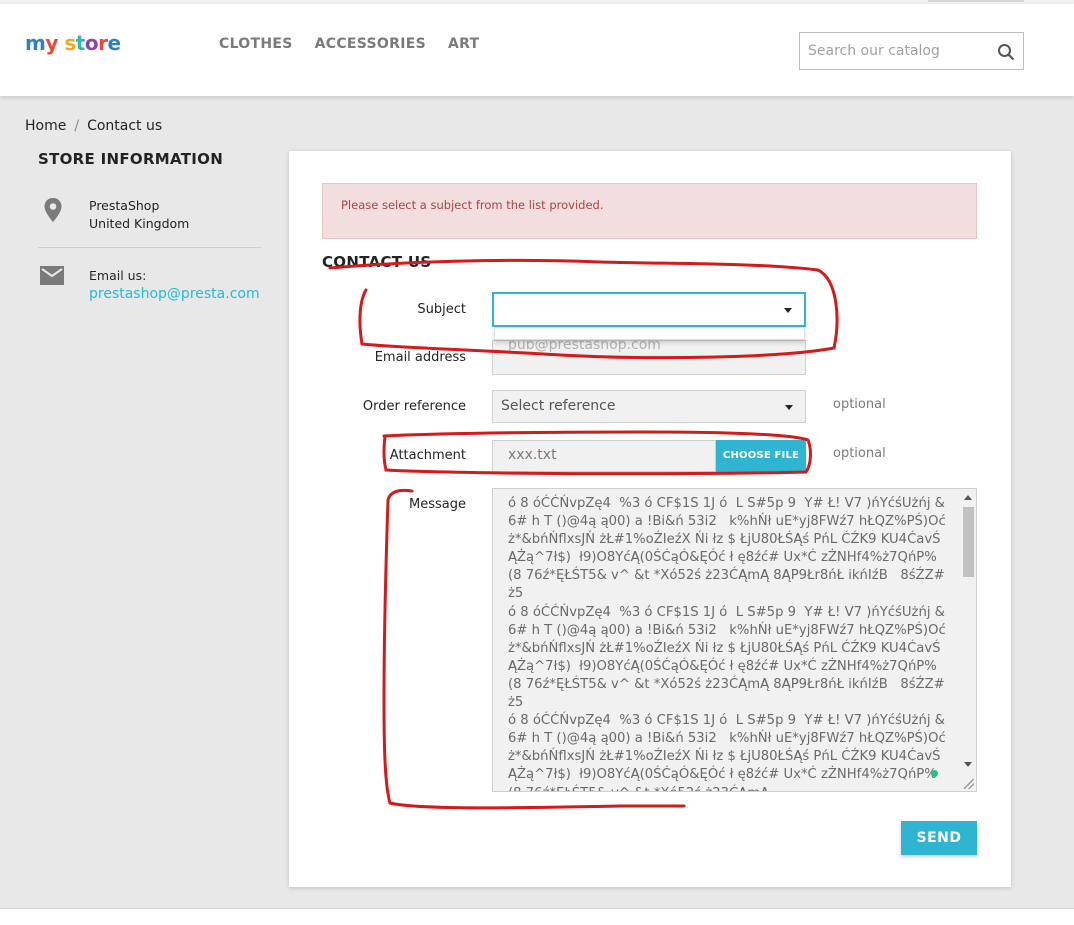 This screenshot has height=925, width=1074. I want to click on subject-label: Subject, so click(441, 309).